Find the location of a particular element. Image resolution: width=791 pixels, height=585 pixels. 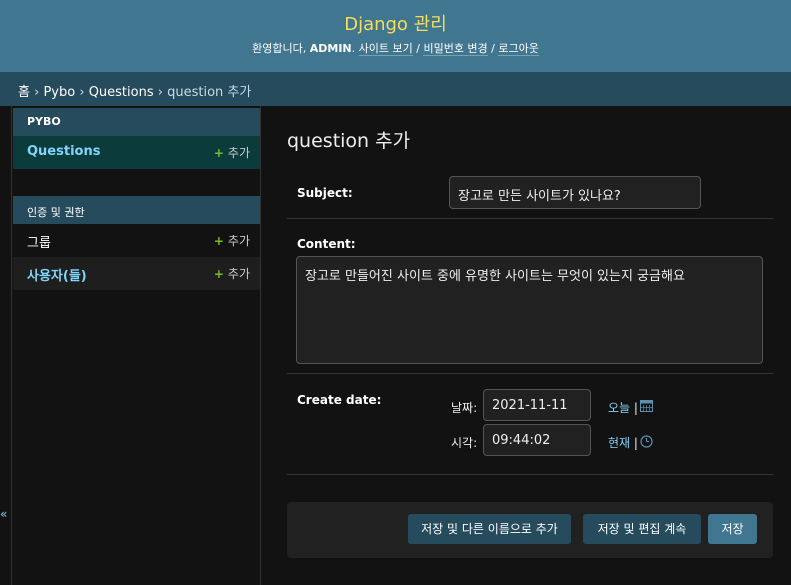

logout-link: 로그아웃 is located at coordinates (518, 49).